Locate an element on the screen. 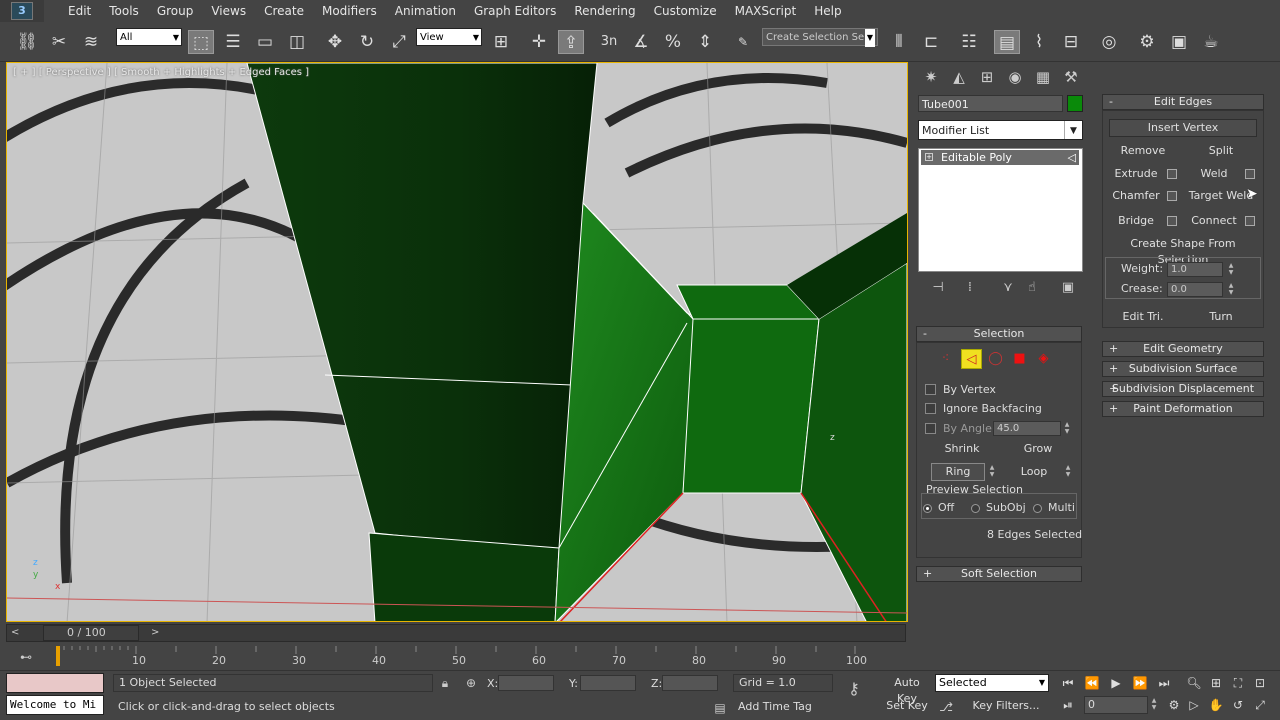  play-icon: ▶ is located at coordinates (1116, 683).